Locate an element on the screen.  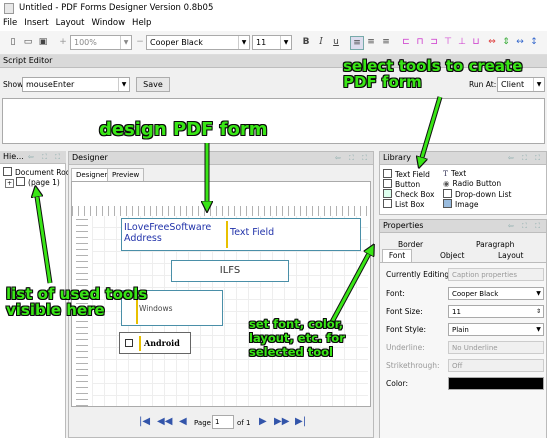
font-size-value: 11 is located at coordinates (261, 42).